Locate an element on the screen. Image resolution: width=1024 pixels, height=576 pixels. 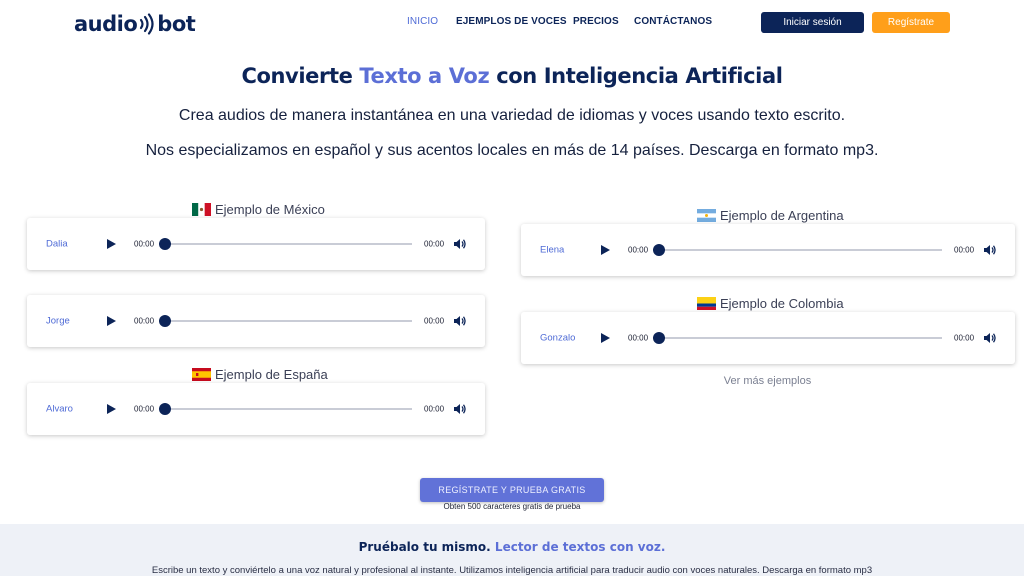
example-group-espana: Ejemplo de España is located at coordinates (260, 374).